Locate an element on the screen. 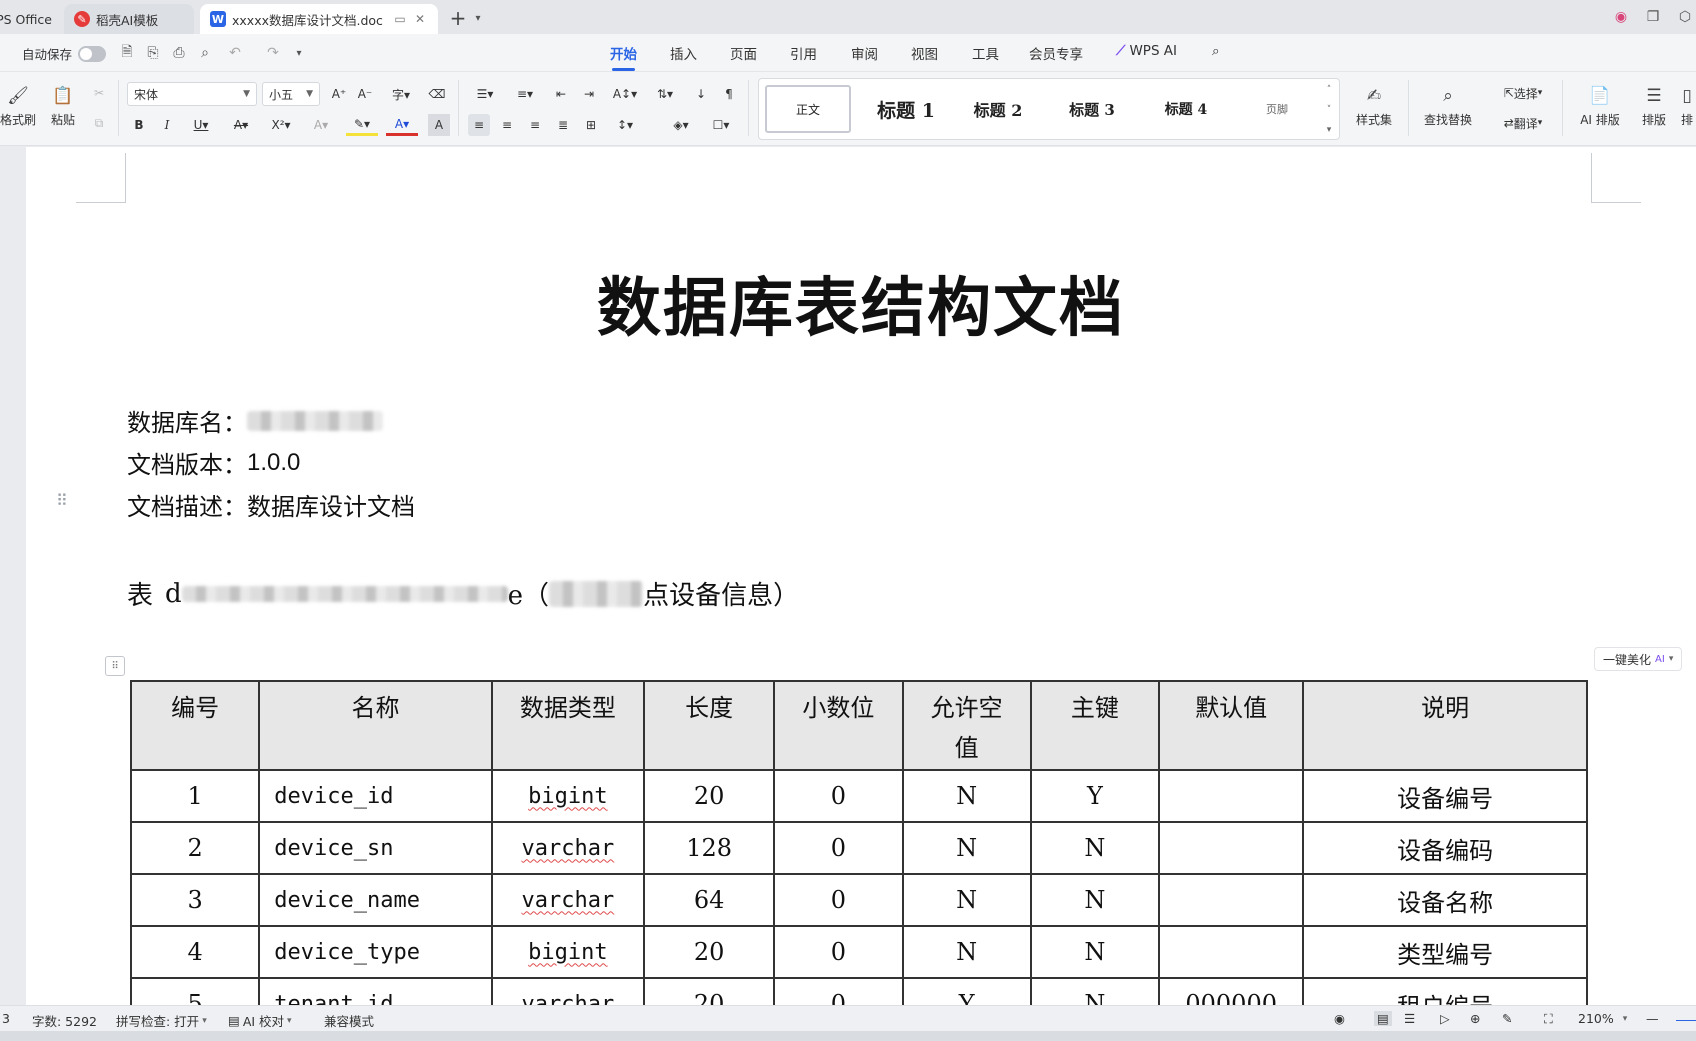 The width and height of the screenshot is (1696, 1041). cell-no: 4 is located at coordinates (195, 952).